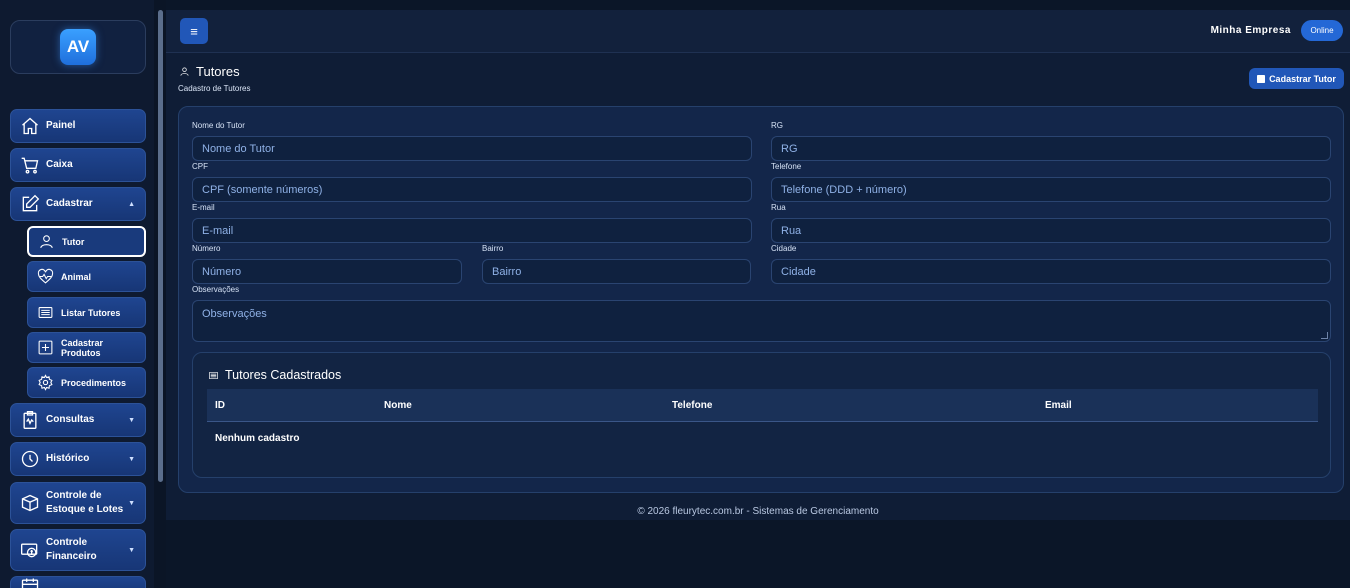  I want to click on menu-toggle-button: ≡, so click(194, 31).